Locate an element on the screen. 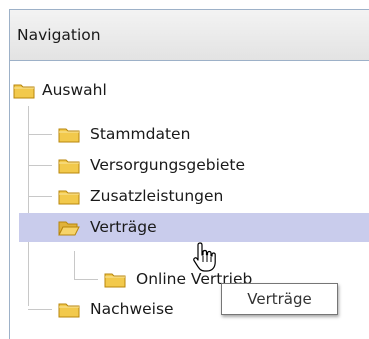  tree-node-stammdaten: Stammdaten is located at coordinates (189, 134).